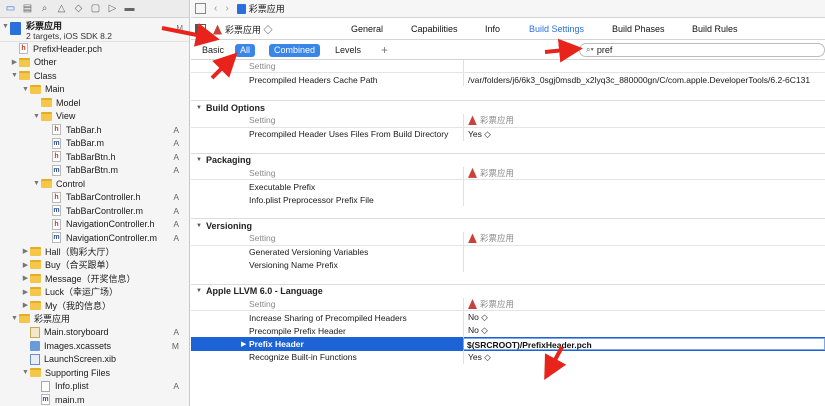  I want to click on tab-build-phases: Build Phases, so click(638, 29).